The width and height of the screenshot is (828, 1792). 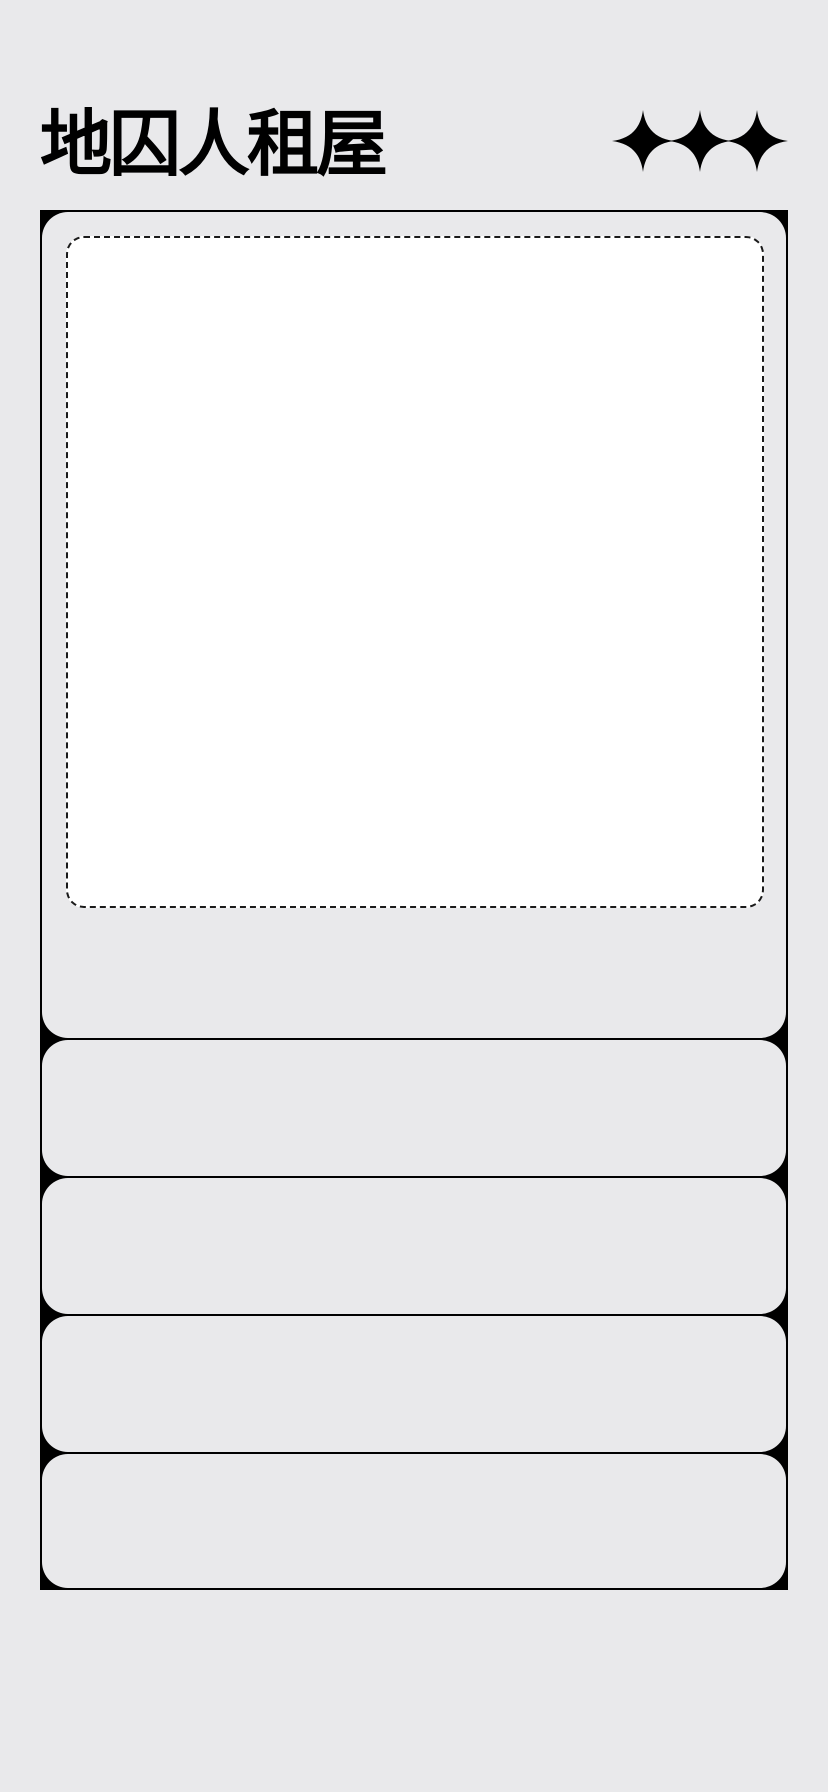 I want to click on sparkle-group, so click(x=700, y=141).